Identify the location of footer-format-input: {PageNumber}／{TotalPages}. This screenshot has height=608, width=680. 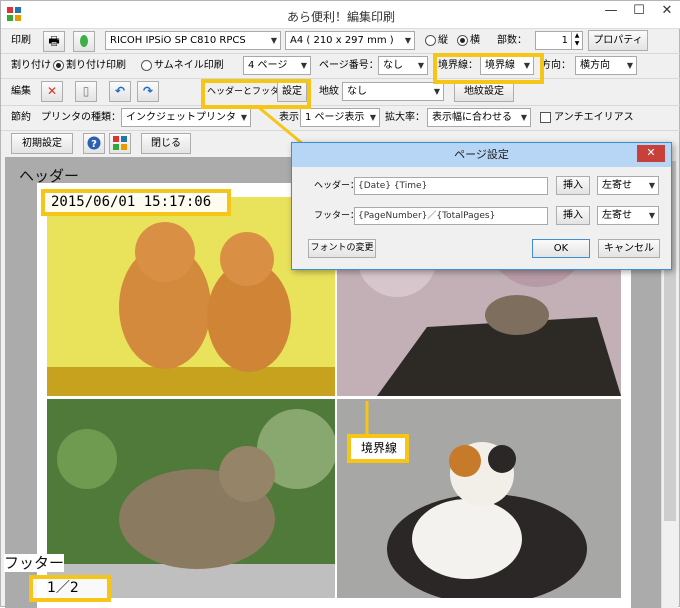
(451, 216).